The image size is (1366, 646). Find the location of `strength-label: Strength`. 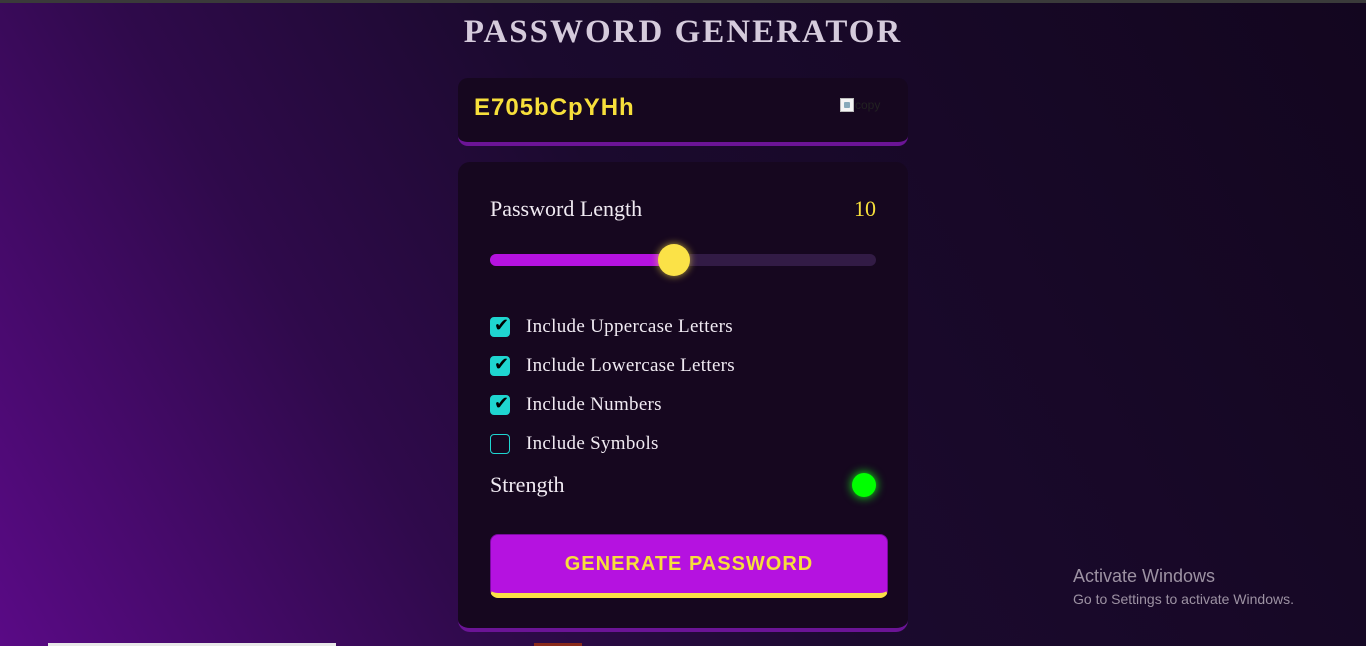

strength-label: Strength is located at coordinates (527, 484).